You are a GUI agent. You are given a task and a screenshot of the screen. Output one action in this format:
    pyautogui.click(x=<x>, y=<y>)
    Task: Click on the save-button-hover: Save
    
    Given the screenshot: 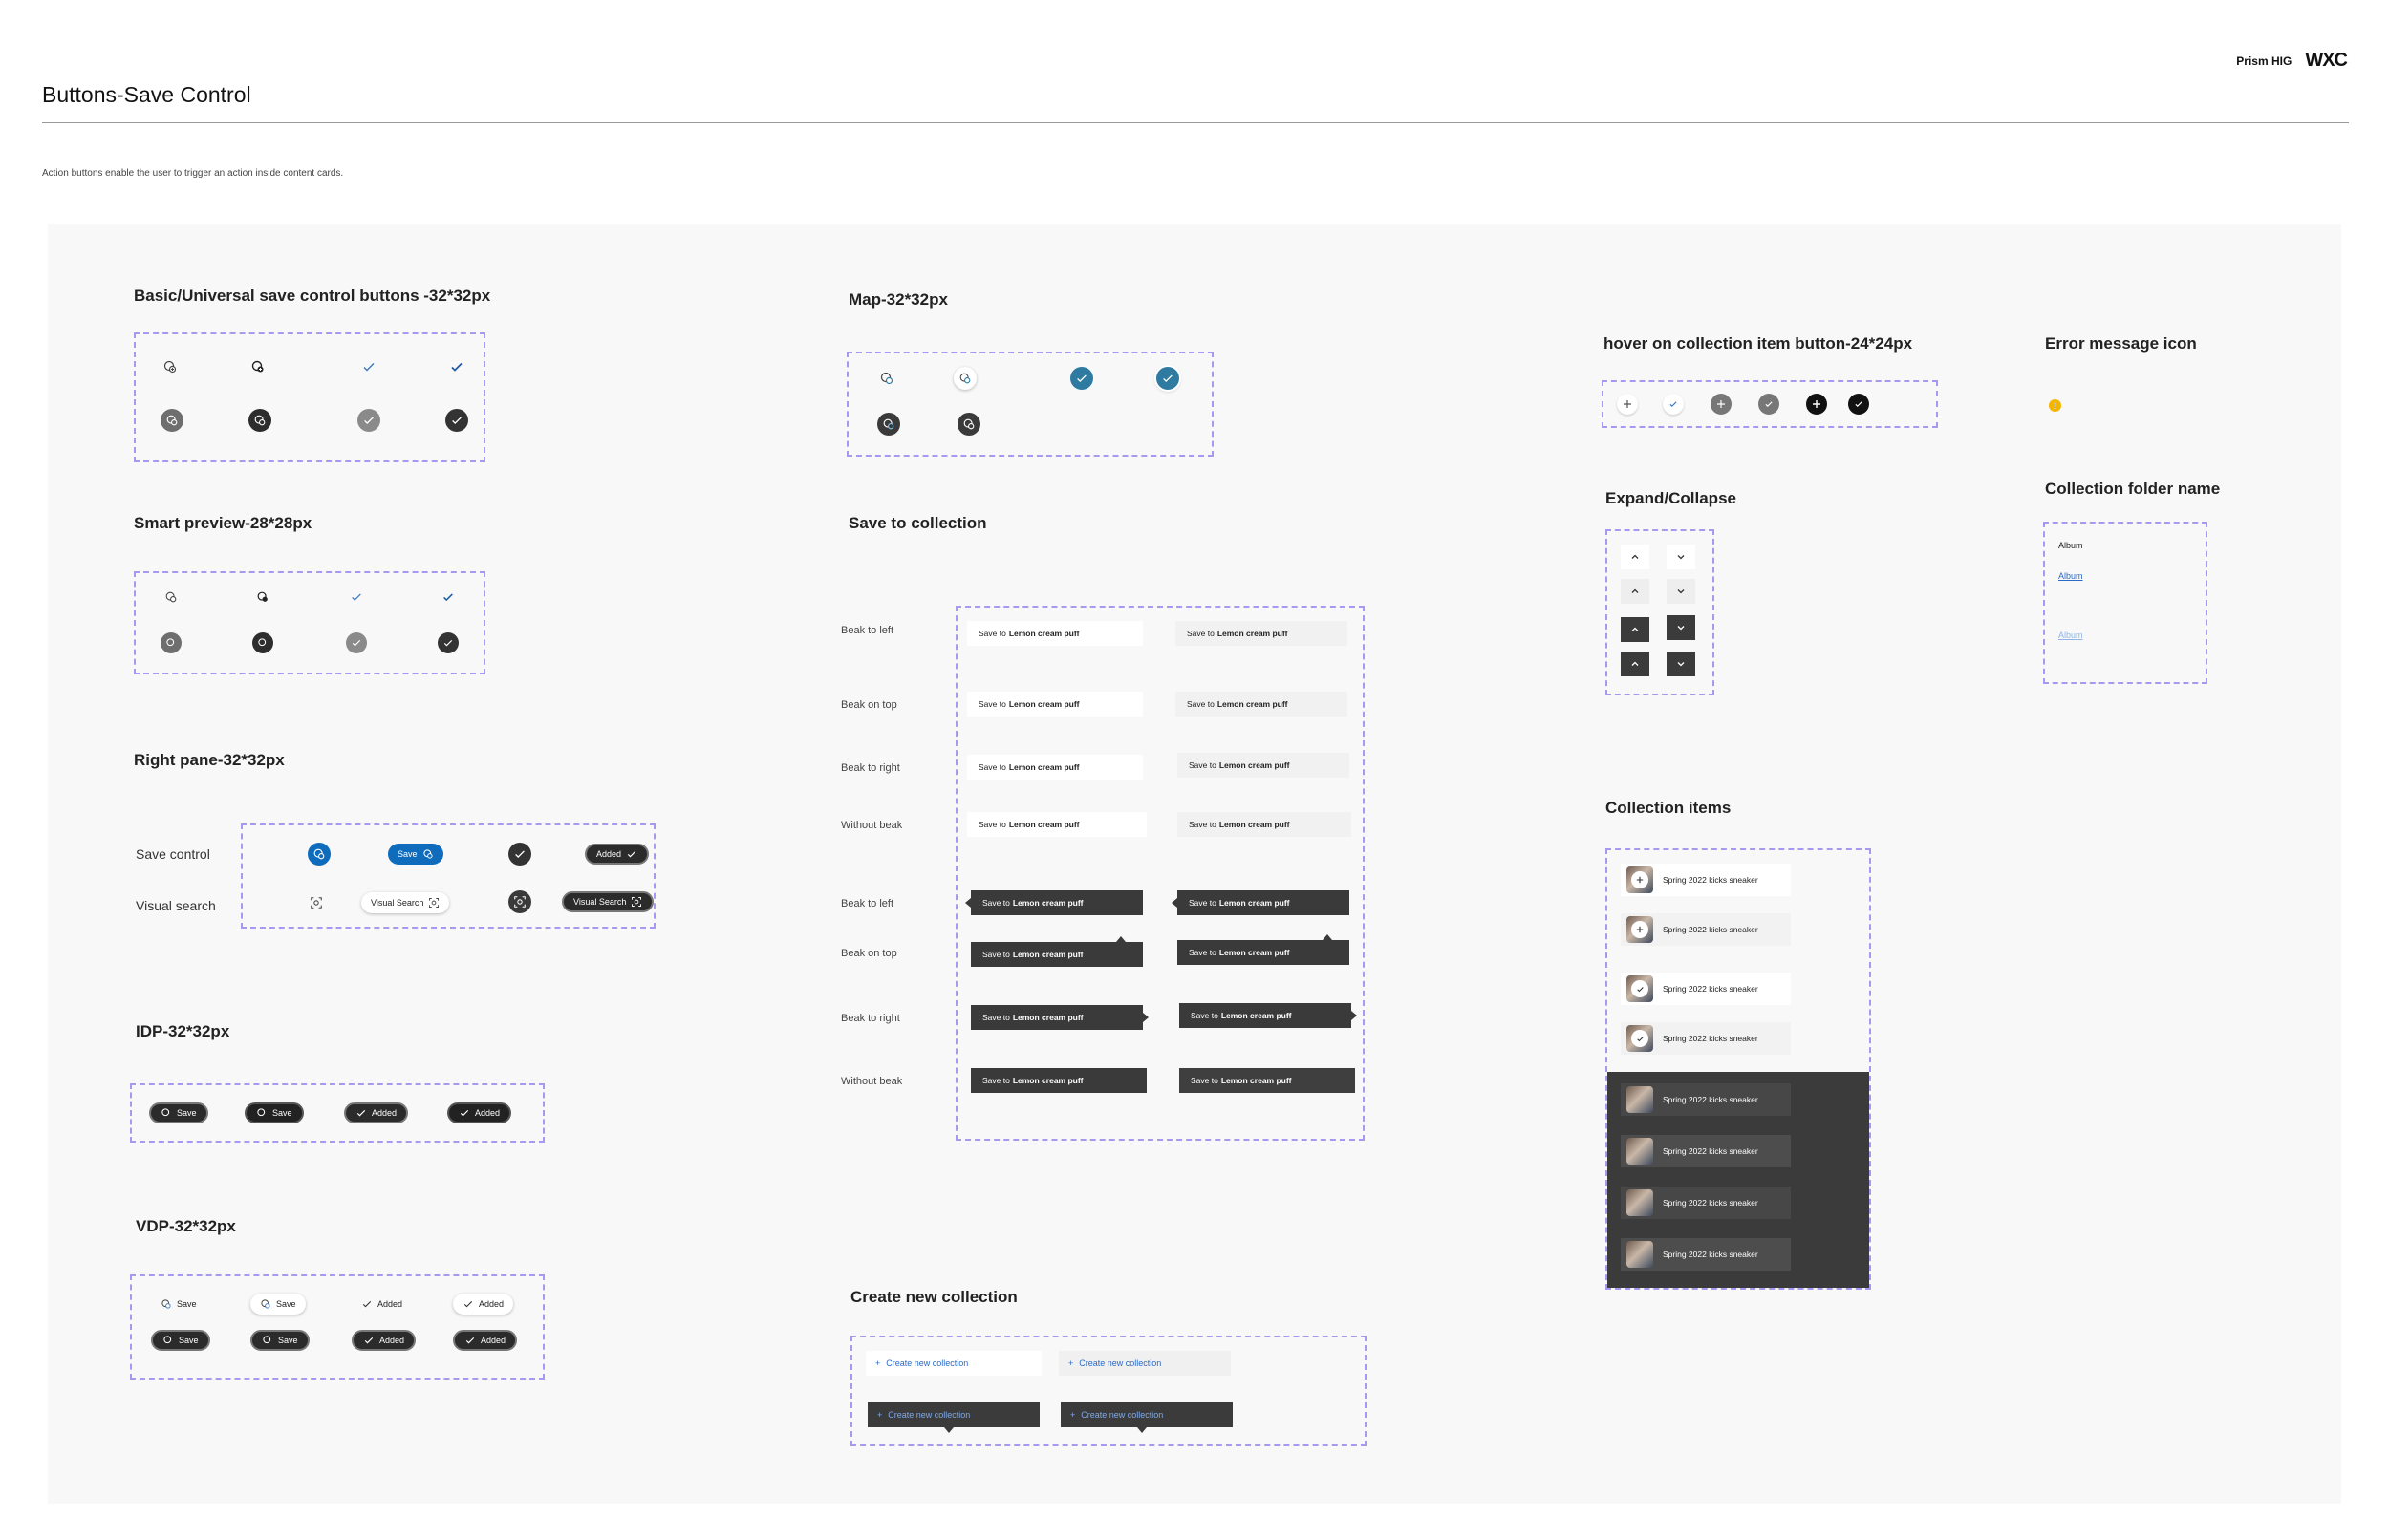 What is the action you would take?
    pyautogui.click(x=274, y=1112)
    